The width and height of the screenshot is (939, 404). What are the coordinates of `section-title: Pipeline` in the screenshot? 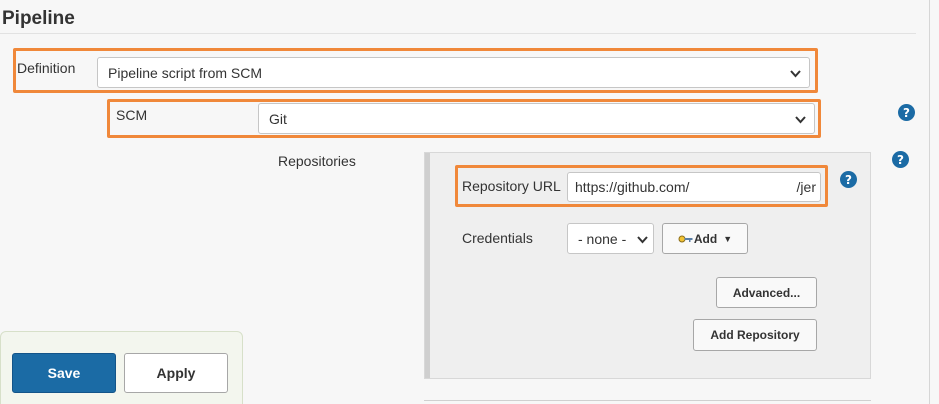 It's located at (38, 18).